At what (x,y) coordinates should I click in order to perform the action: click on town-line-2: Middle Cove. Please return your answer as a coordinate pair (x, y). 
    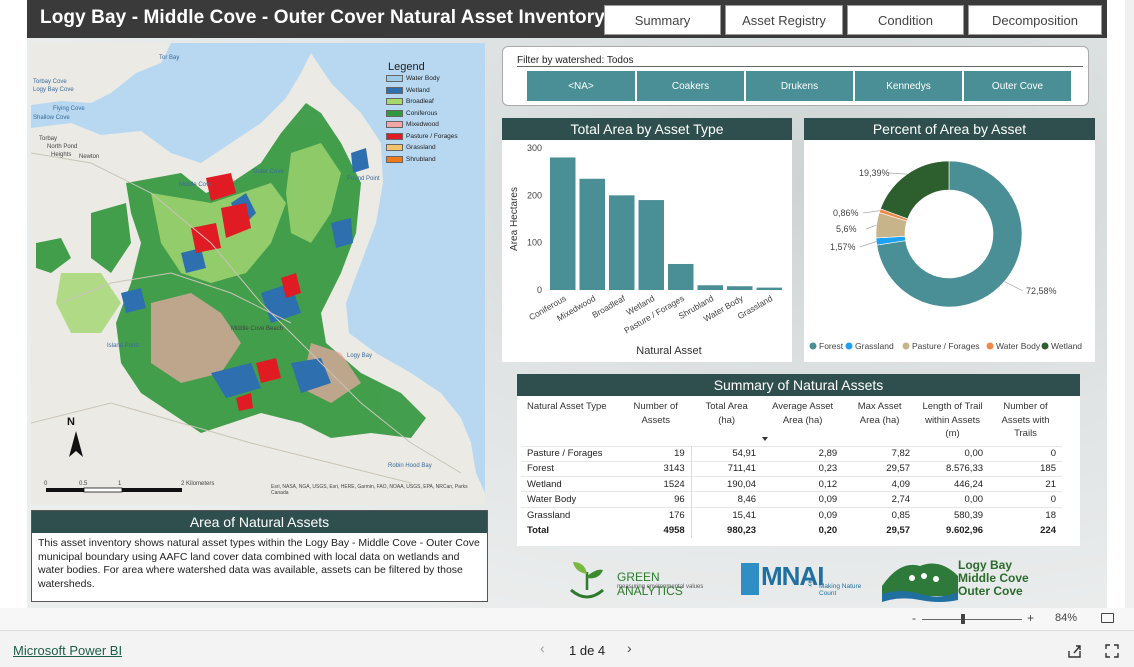
    Looking at the image, I should click on (993, 578).